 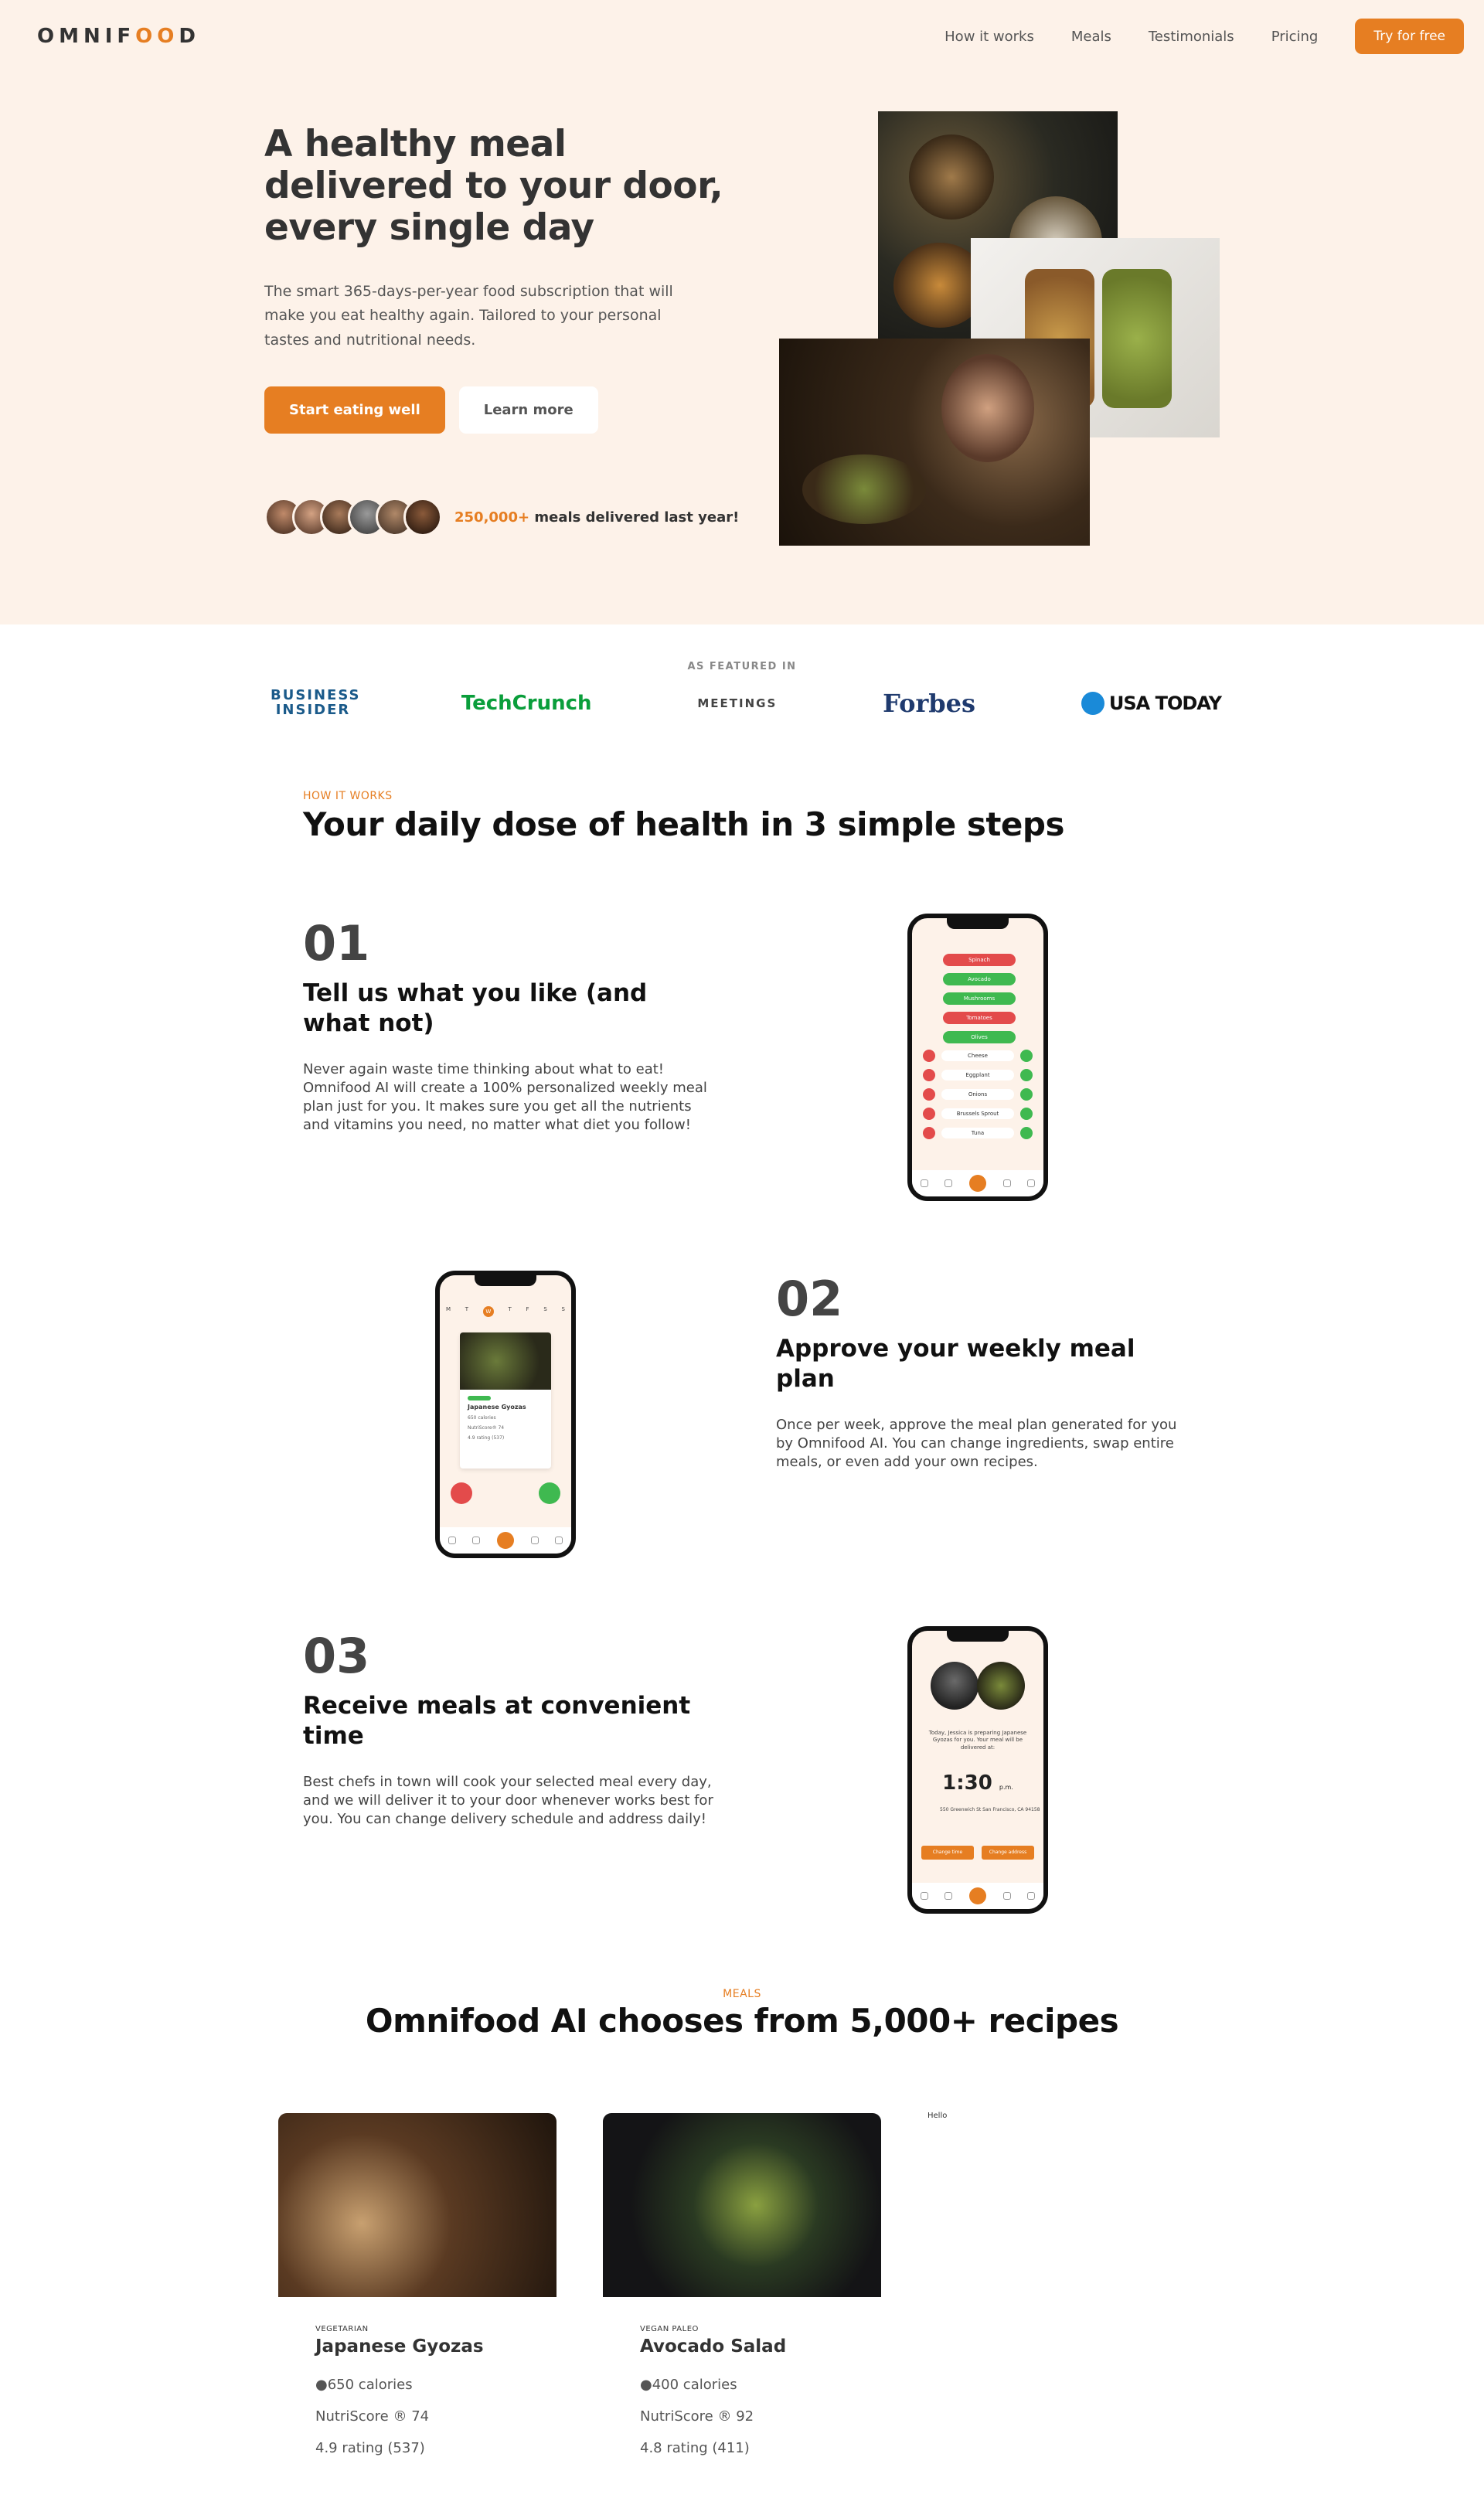 I want to click on customer-avatars, so click(x=353, y=517).